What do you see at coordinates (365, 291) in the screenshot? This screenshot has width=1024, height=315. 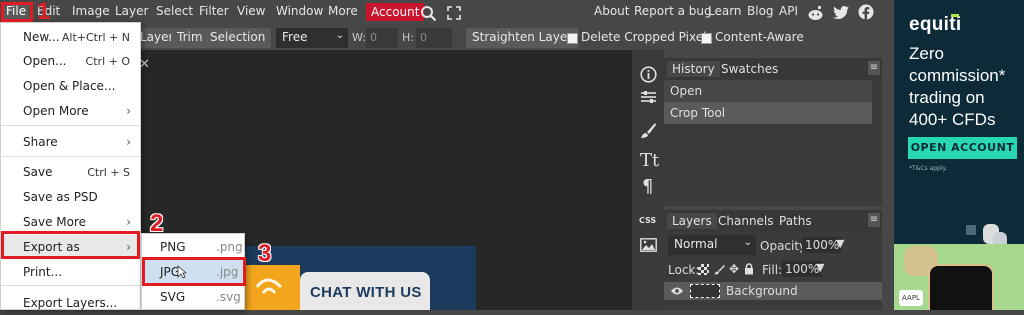 I see `canvas-image-chat-text: CHAT WITH US` at bounding box center [365, 291].